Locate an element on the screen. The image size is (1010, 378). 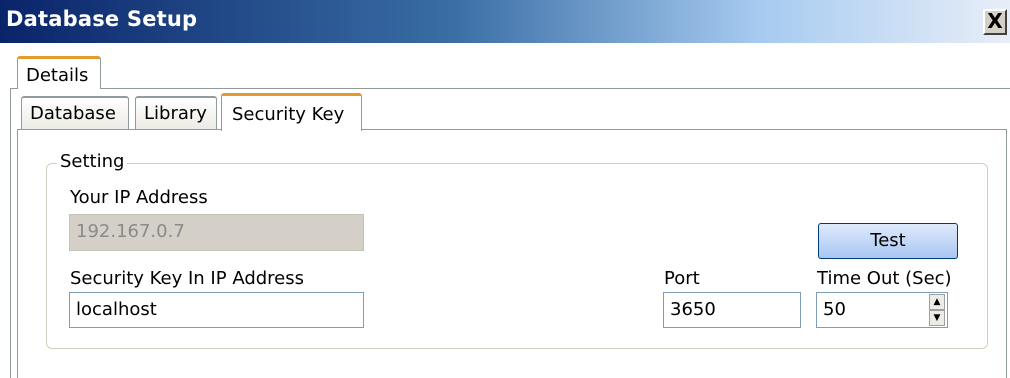
tab-security-key: Security Key is located at coordinates (291, 112).